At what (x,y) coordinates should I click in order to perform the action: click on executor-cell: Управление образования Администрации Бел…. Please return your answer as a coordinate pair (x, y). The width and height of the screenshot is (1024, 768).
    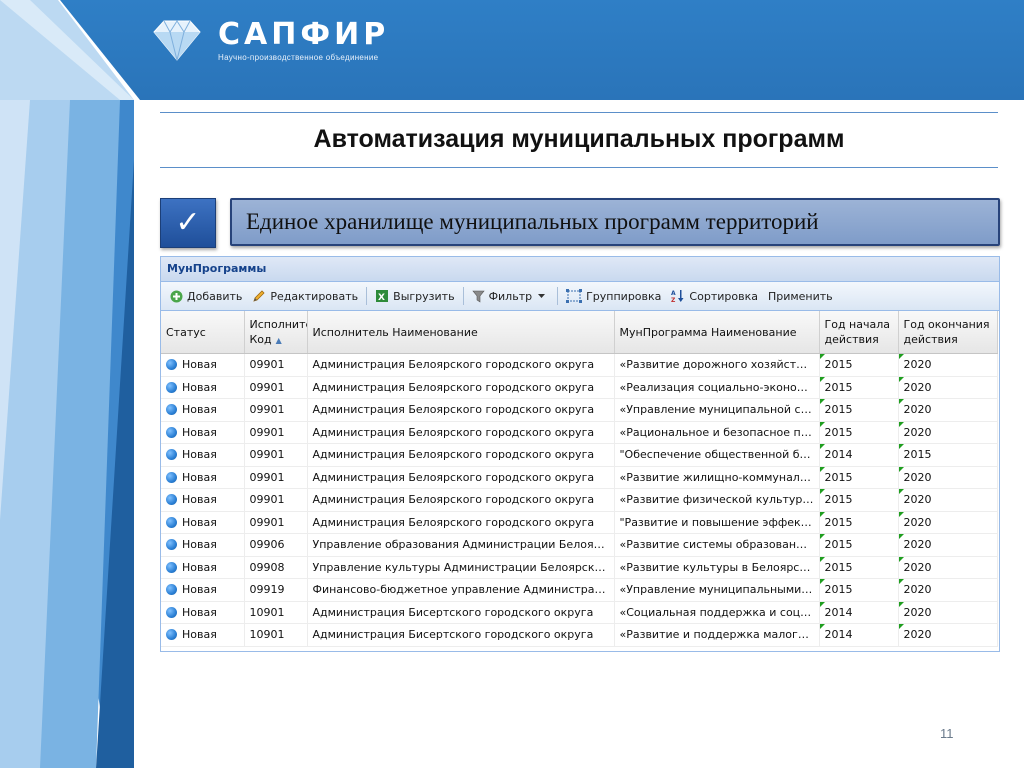
    Looking at the image, I should click on (461, 545).